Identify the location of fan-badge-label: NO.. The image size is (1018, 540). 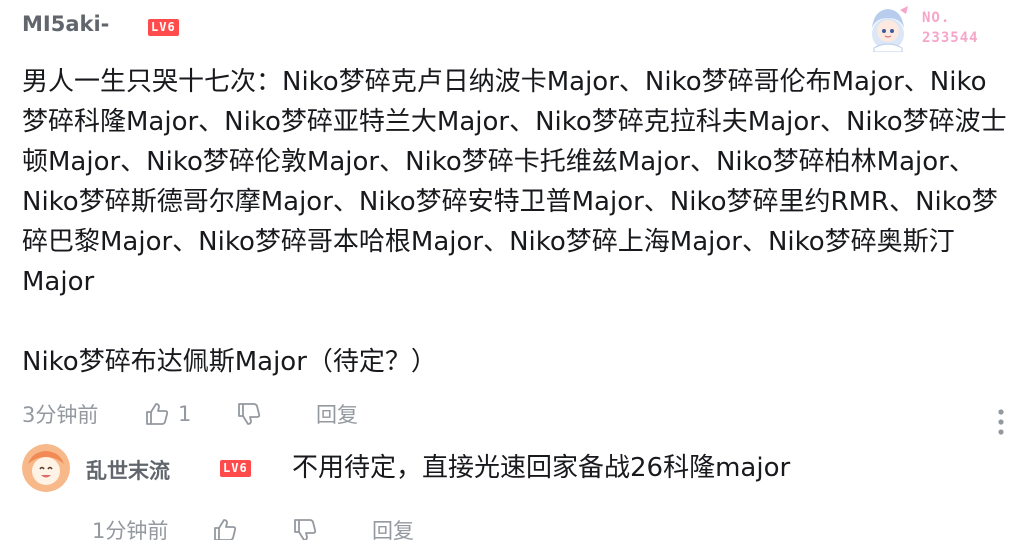
(936, 18).